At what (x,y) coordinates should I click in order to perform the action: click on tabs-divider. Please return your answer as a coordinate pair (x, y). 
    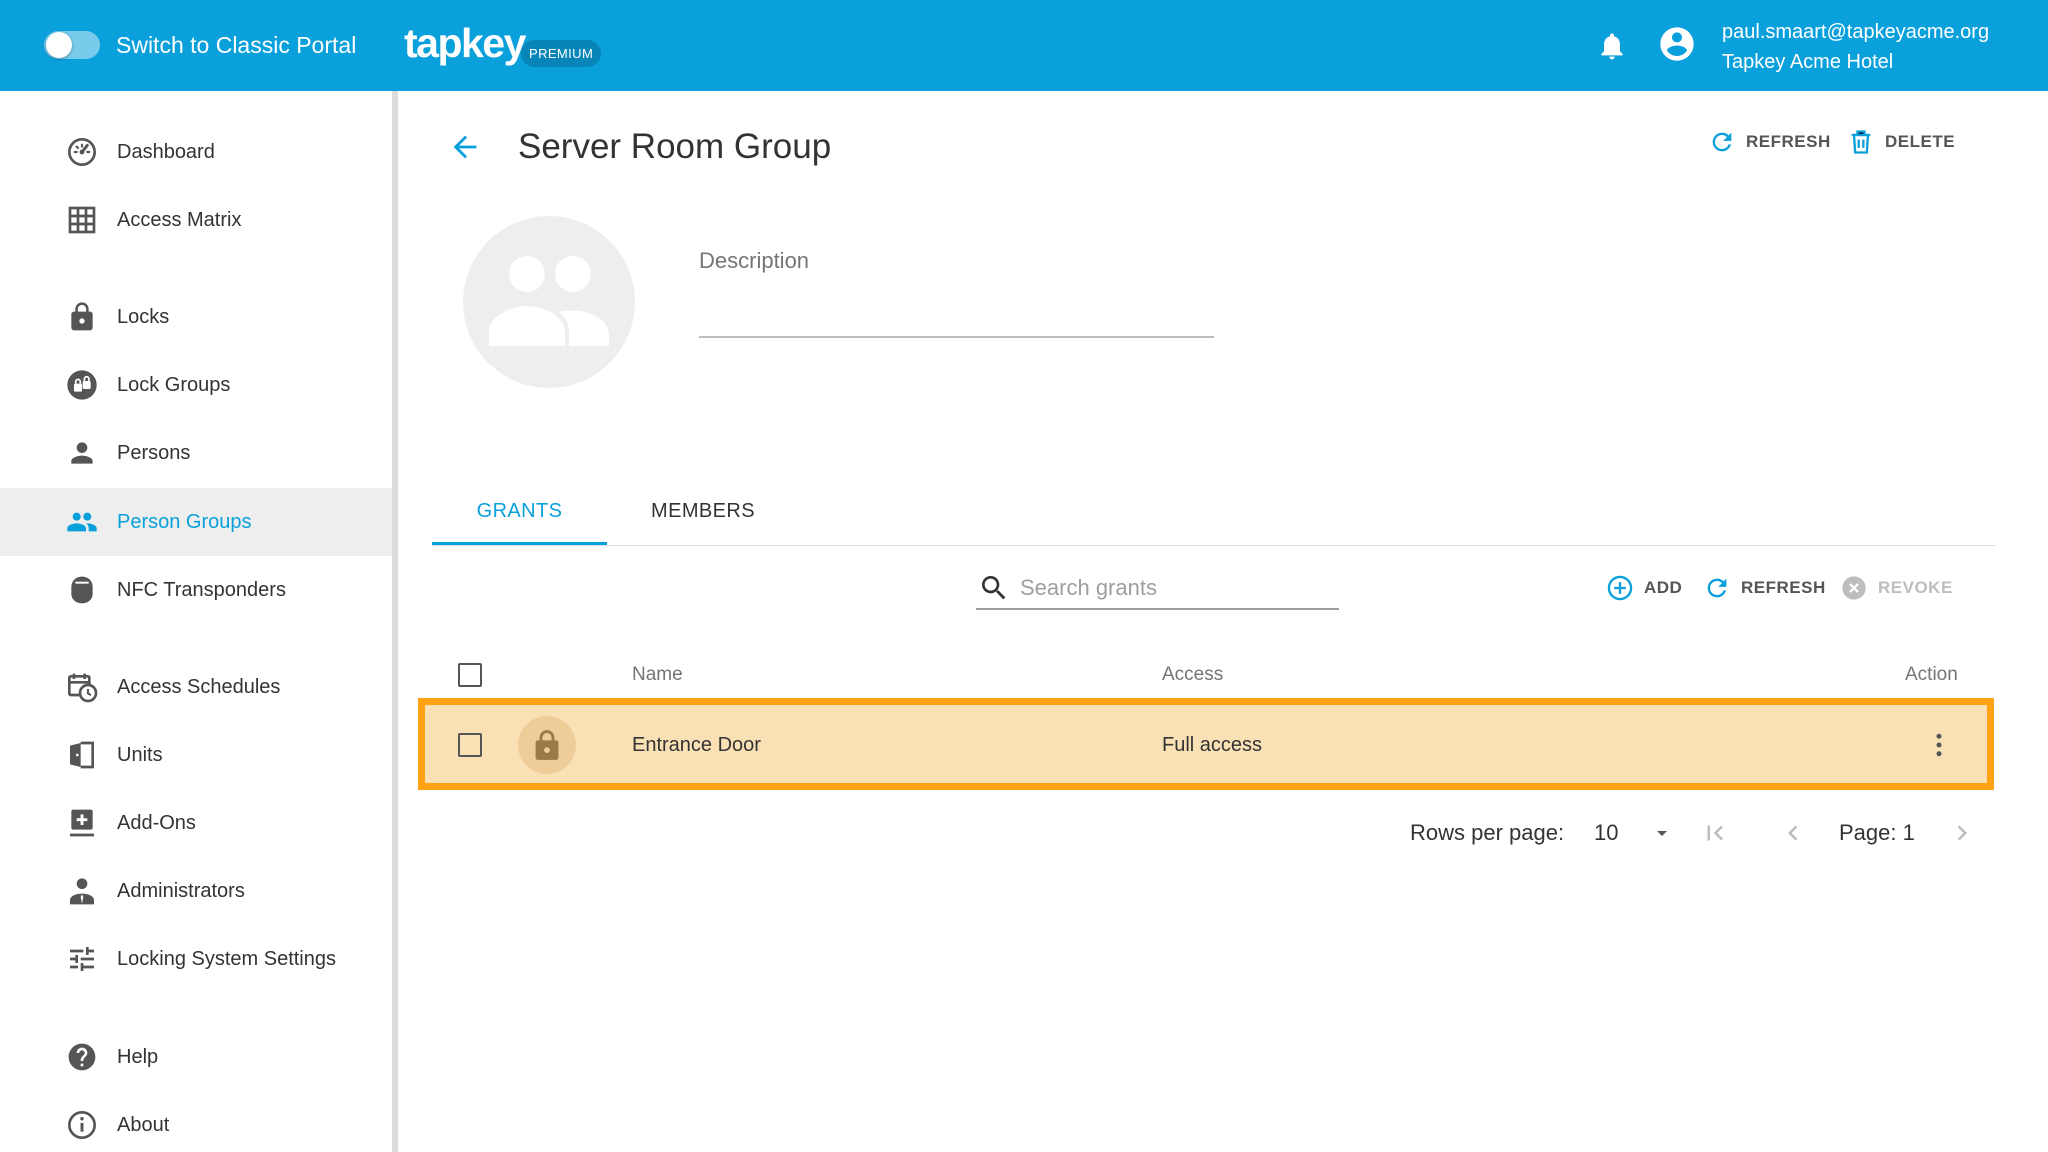
    Looking at the image, I should click on (1214, 545).